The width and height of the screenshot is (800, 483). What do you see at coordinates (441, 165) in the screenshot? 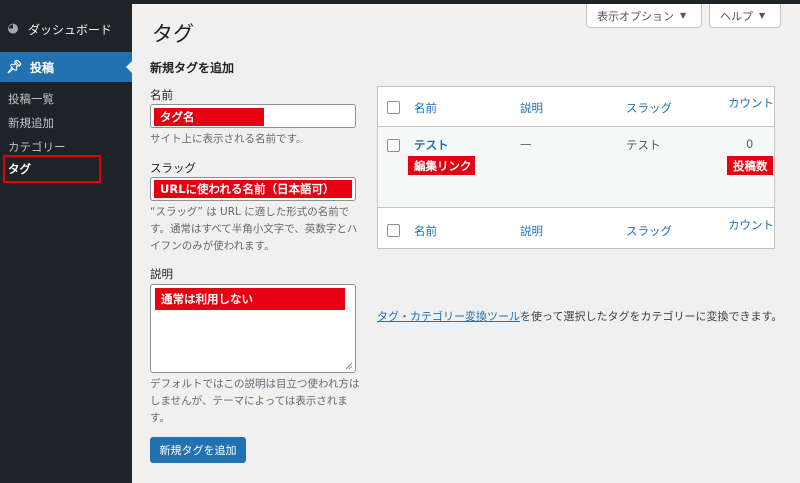
I see `annotation-edit-link: 編集リンク` at bounding box center [441, 165].